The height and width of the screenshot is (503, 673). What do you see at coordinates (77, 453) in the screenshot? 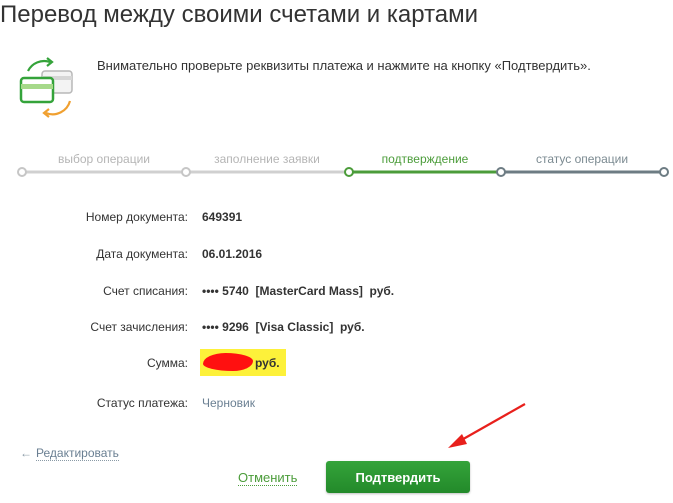
I see `edit-label: Редактировать` at bounding box center [77, 453].